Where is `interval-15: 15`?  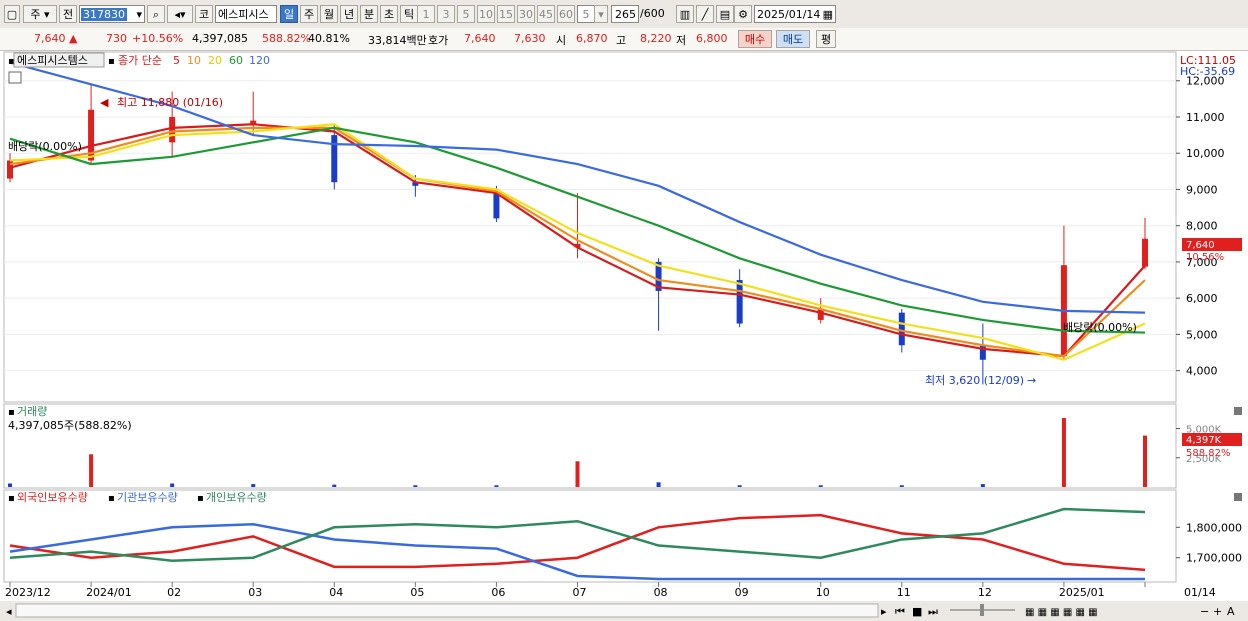 interval-15: 15 is located at coordinates (506, 14).